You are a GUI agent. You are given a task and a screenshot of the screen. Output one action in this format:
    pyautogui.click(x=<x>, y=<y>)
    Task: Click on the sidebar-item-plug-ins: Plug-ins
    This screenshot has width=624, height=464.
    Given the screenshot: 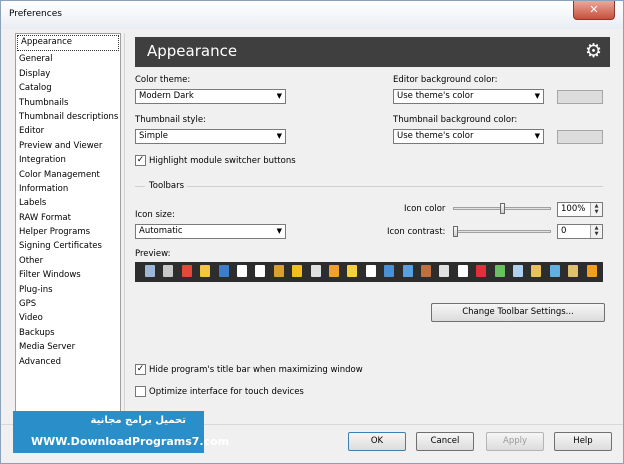 What is the action you would take?
    pyautogui.click(x=68, y=290)
    